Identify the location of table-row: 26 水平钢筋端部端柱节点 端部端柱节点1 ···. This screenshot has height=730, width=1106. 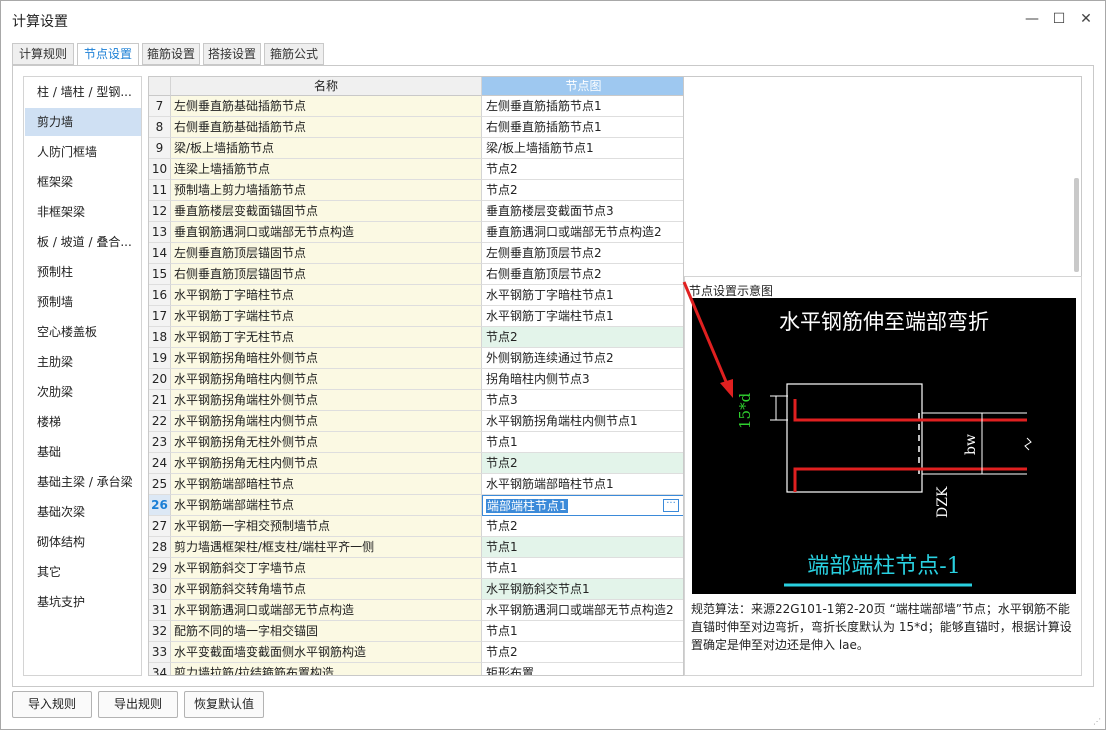
(416, 505).